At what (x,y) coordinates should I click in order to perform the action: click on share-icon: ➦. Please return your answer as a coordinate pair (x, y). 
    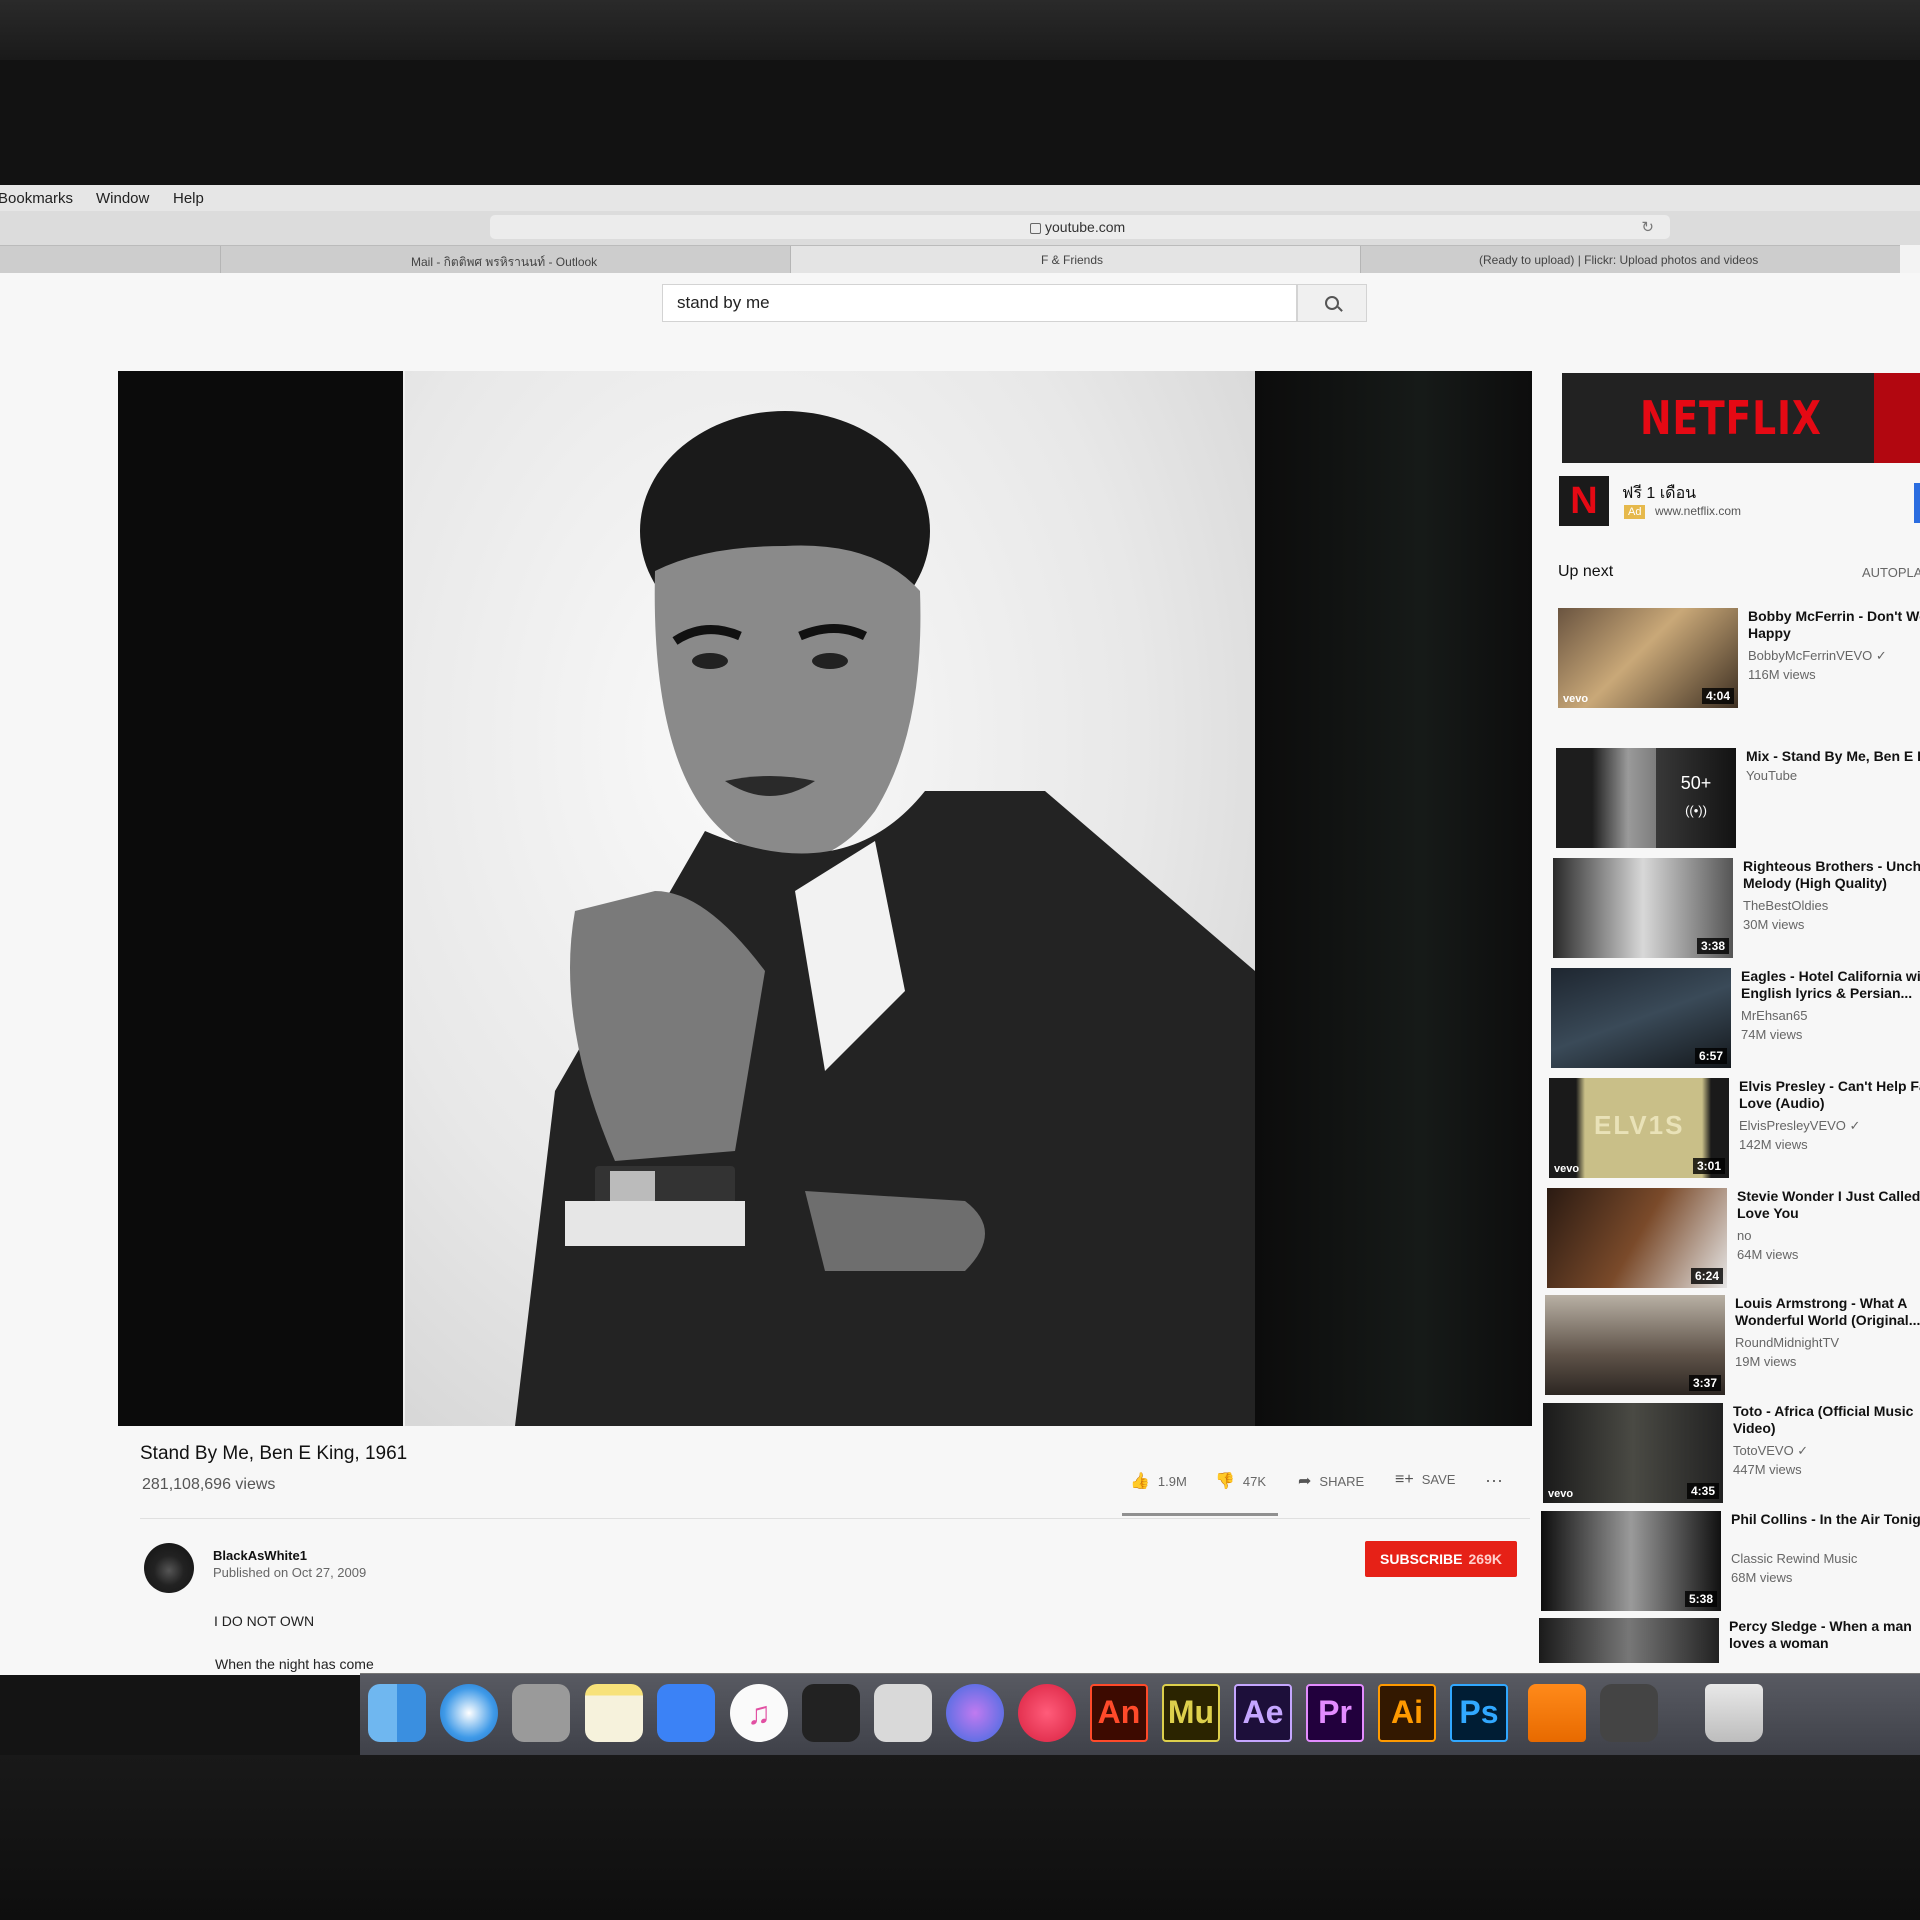
    Looking at the image, I should click on (1305, 1481).